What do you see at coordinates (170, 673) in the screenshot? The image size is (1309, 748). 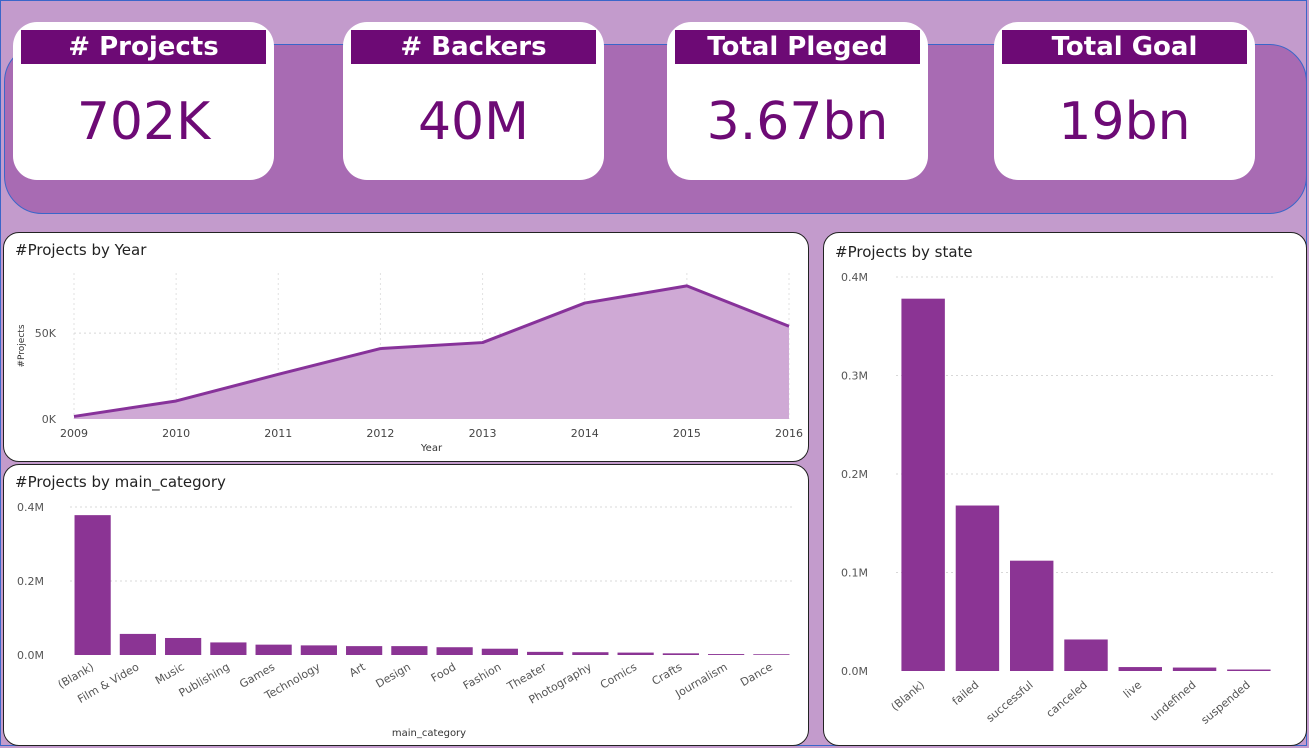 I see `x-tick-label: Music` at bounding box center [170, 673].